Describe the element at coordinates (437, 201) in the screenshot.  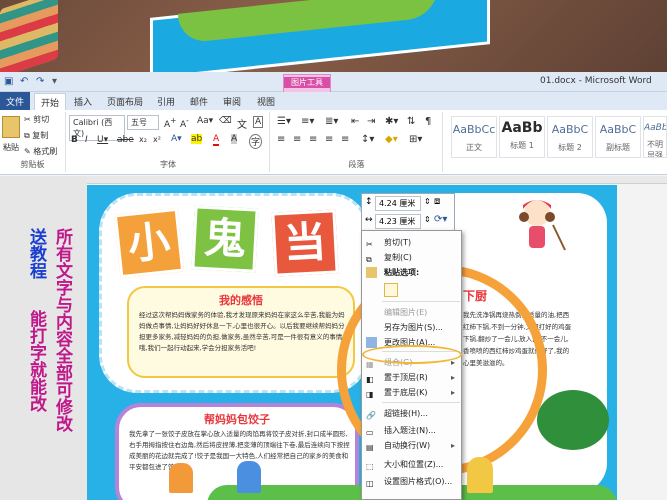
I see `crop-icon: ⧈` at that location.